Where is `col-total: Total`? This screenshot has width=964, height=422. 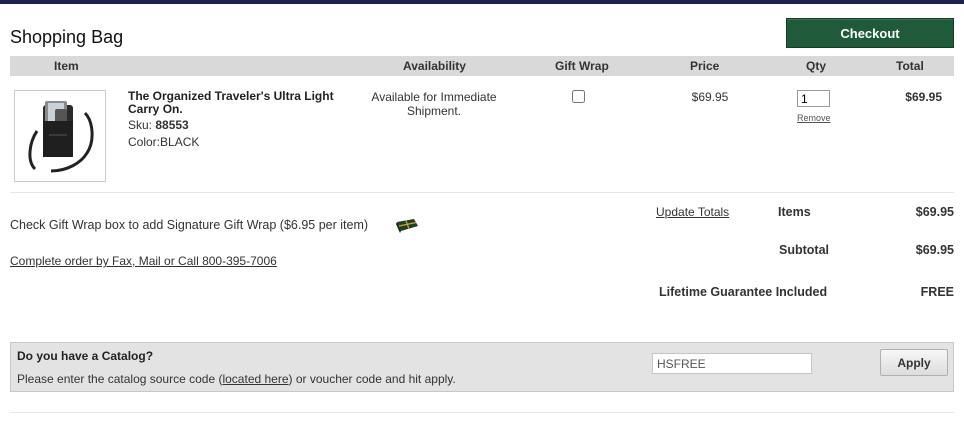 col-total: Total is located at coordinates (910, 66).